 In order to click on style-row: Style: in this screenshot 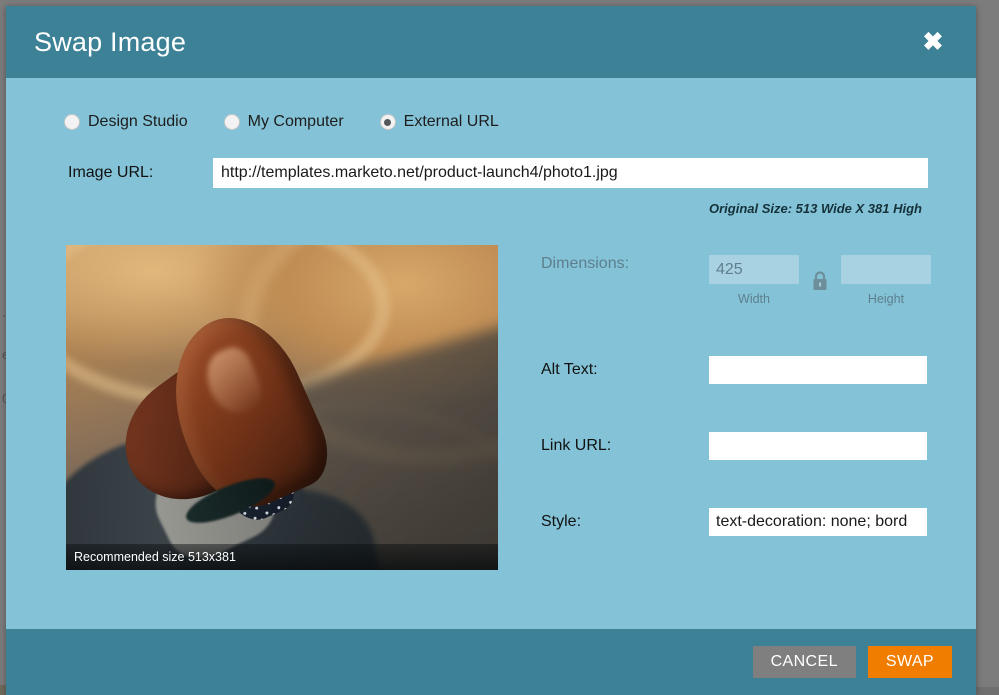, I will do `click(758, 522)`.